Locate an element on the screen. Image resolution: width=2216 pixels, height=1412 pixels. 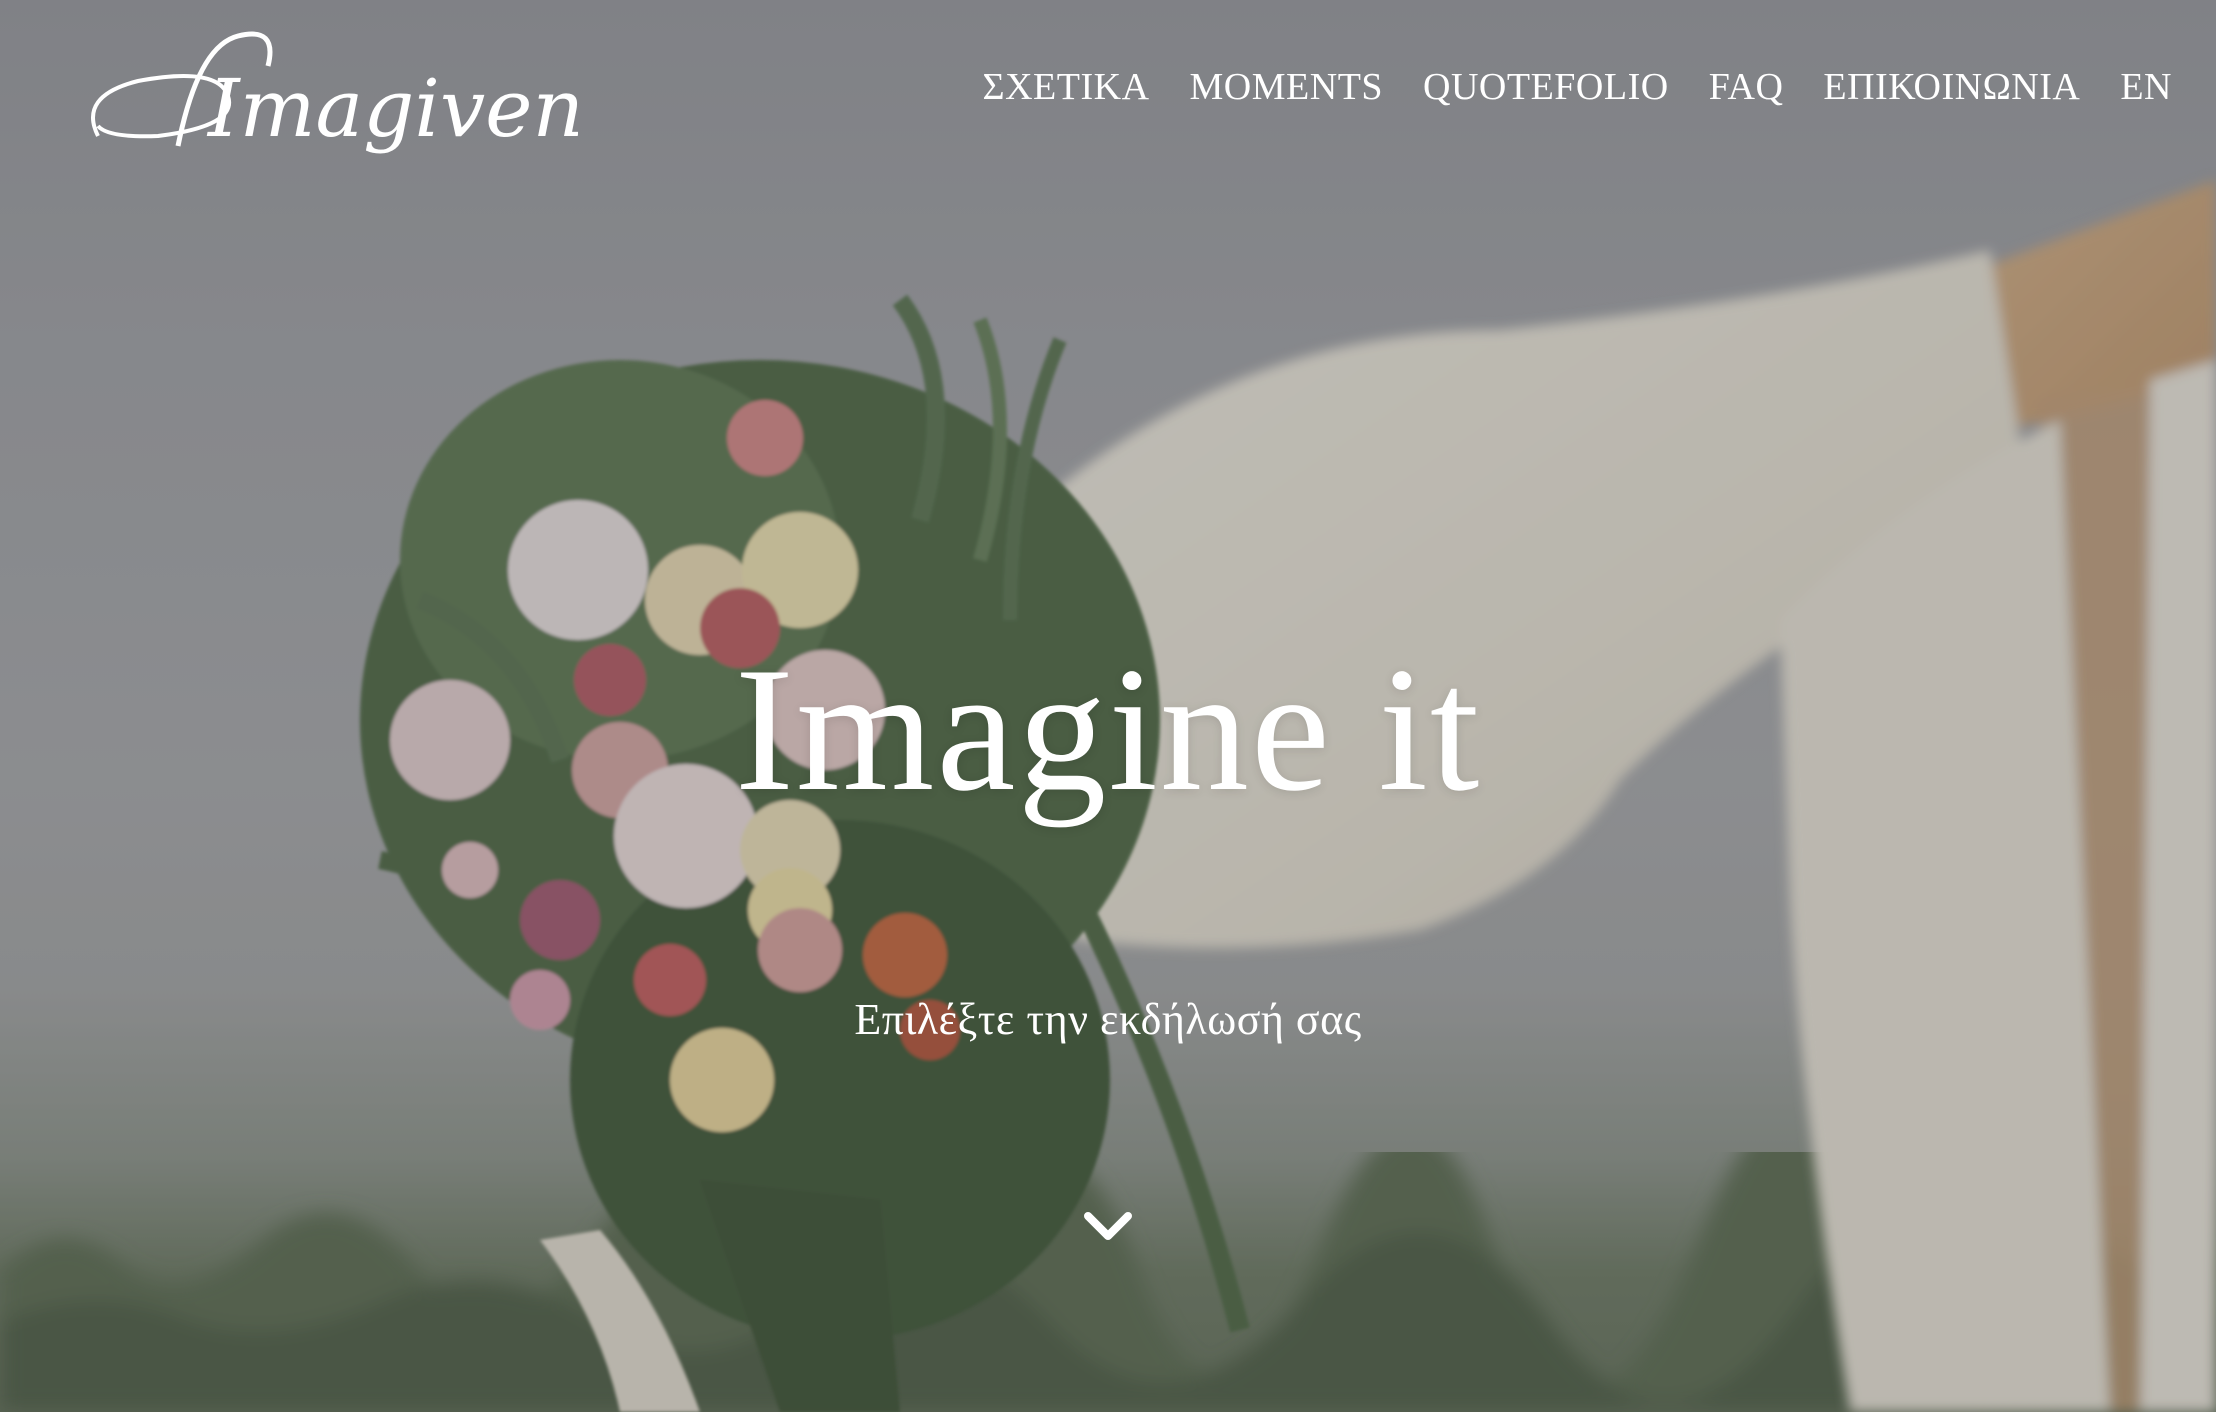
language-switch-en: EN is located at coordinates (2146, 87).